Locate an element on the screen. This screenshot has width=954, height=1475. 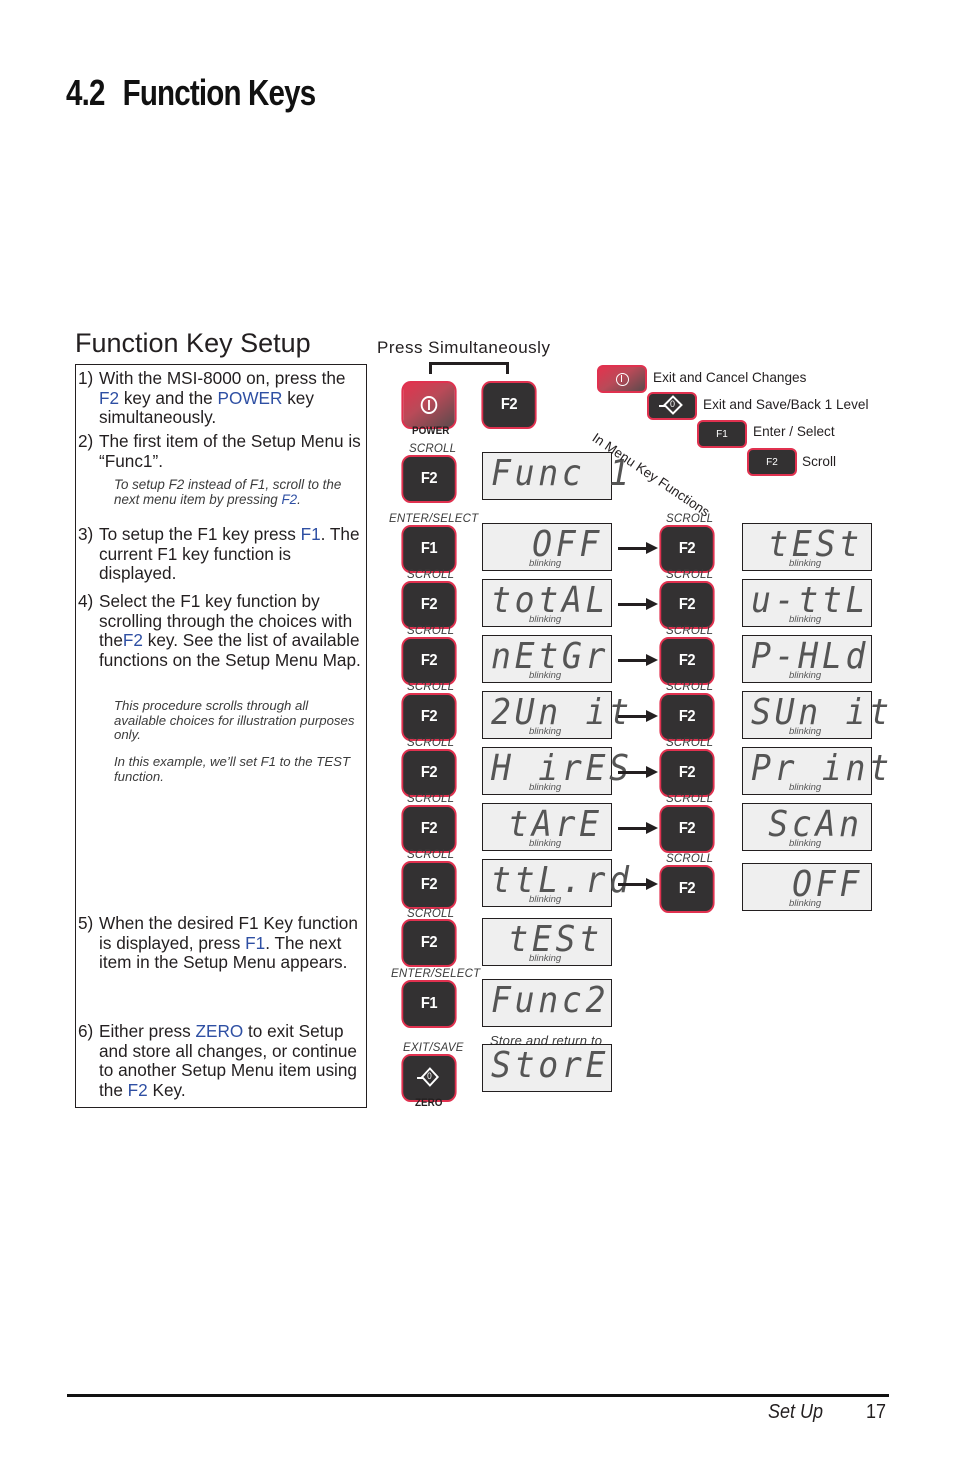
page-title: 4.2 Function Keys is located at coordinates (191, 93).